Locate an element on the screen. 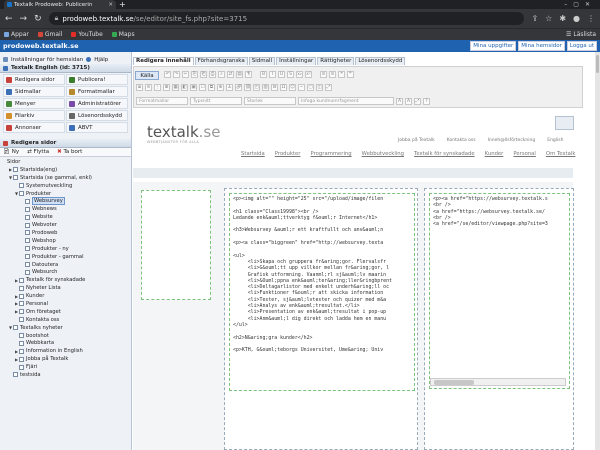 This screenshot has width=600, height=450. tree-node: ▶ Personal is located at coordinates (65, 304).